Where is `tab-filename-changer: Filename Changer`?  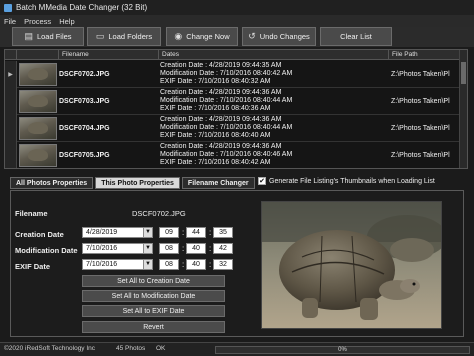 tab-filename-changer: Filename Changer is located at coordinates (218, 183).